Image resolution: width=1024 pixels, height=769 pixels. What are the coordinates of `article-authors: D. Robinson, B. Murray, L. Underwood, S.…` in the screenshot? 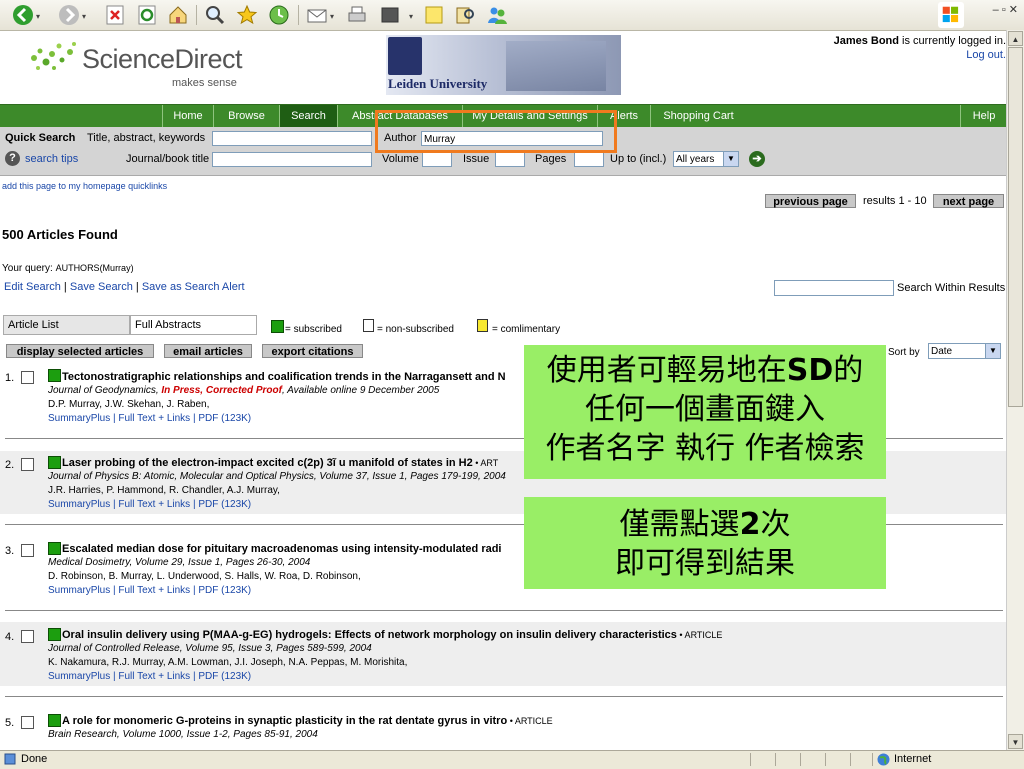 It's located at (204, 576).